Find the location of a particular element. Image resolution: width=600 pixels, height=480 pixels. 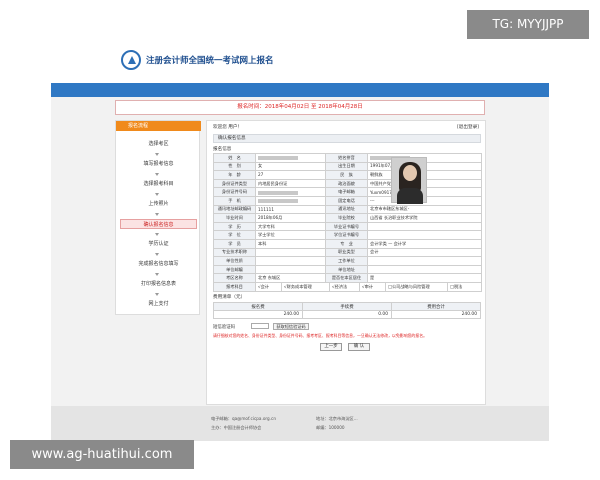

step-select-subjects: 选择报考科目 is located at coordinates (158, 184).